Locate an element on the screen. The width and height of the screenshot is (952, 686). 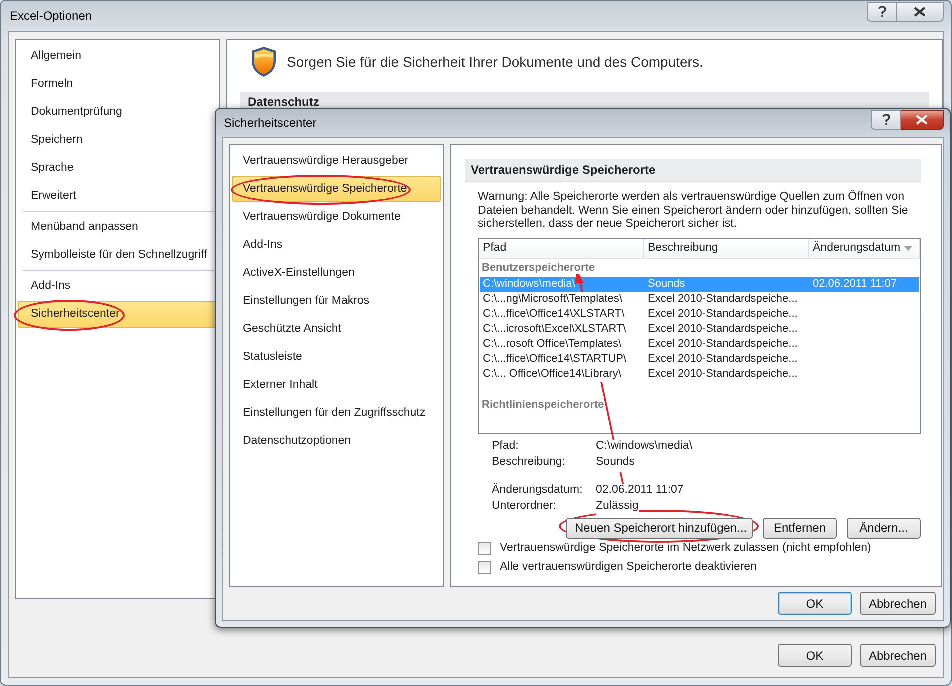
sidebar-item: Einstellungen für den Zugriffsschutz is located at coordinates (336, 413).